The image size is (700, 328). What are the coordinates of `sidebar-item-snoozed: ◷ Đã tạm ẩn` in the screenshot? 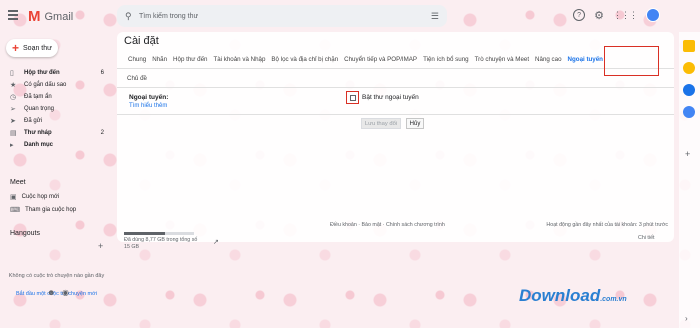 It's located at (55, 97).